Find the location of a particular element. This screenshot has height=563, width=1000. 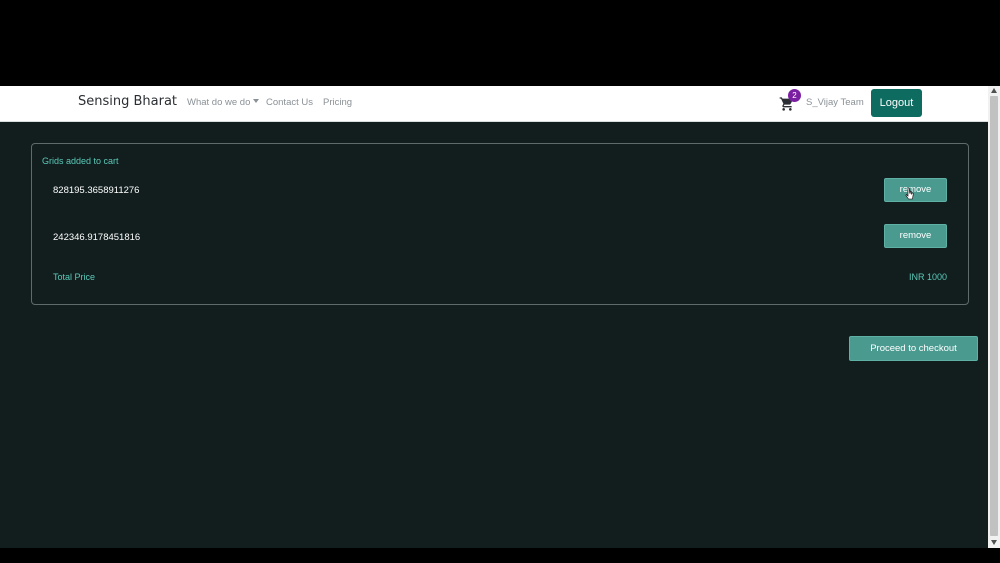

scroll-down-arrow-icon is located at coordinates (994, 542).